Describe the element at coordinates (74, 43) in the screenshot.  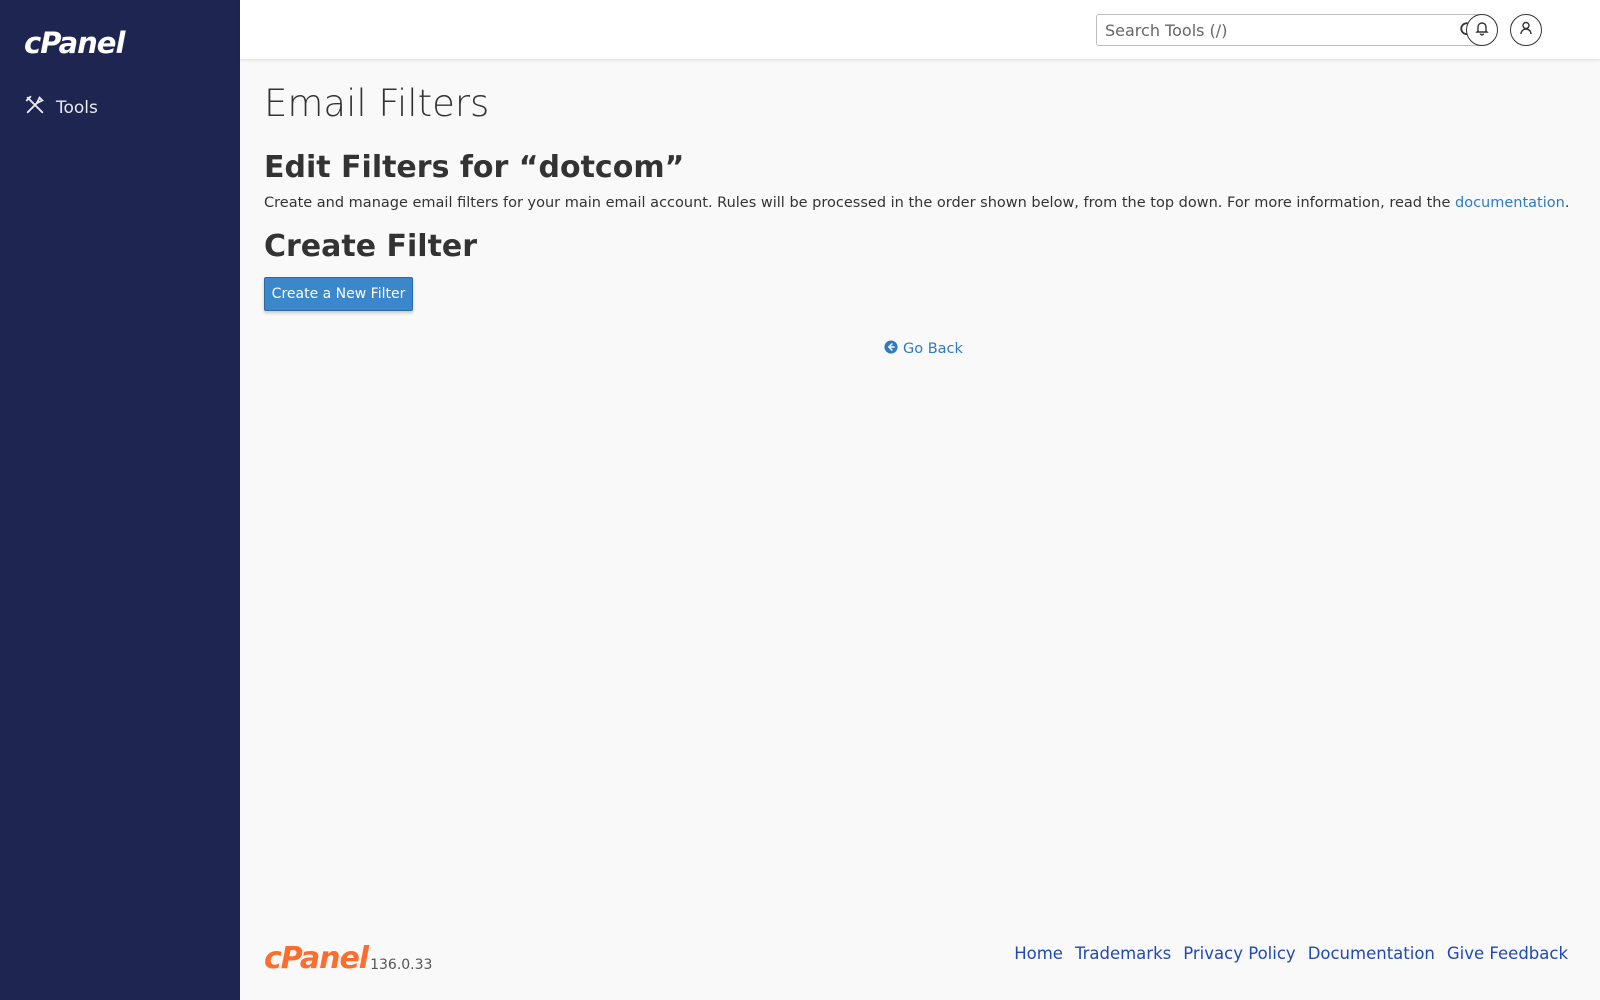
I see `cpanel-logo: cPanel` at that location.